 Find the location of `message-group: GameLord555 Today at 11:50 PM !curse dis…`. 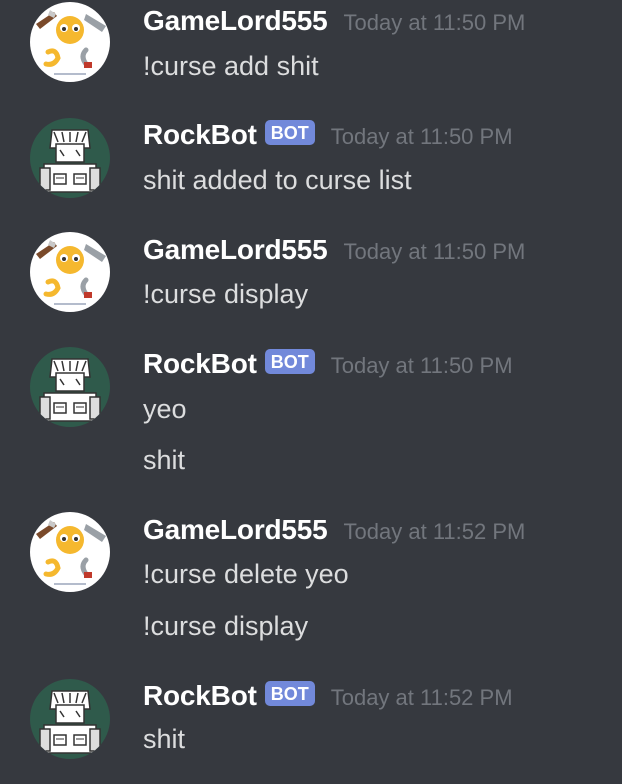

message-group: GameLord555 Today at 11:50 PM !curse dis… is located at coordinates (311, 284).